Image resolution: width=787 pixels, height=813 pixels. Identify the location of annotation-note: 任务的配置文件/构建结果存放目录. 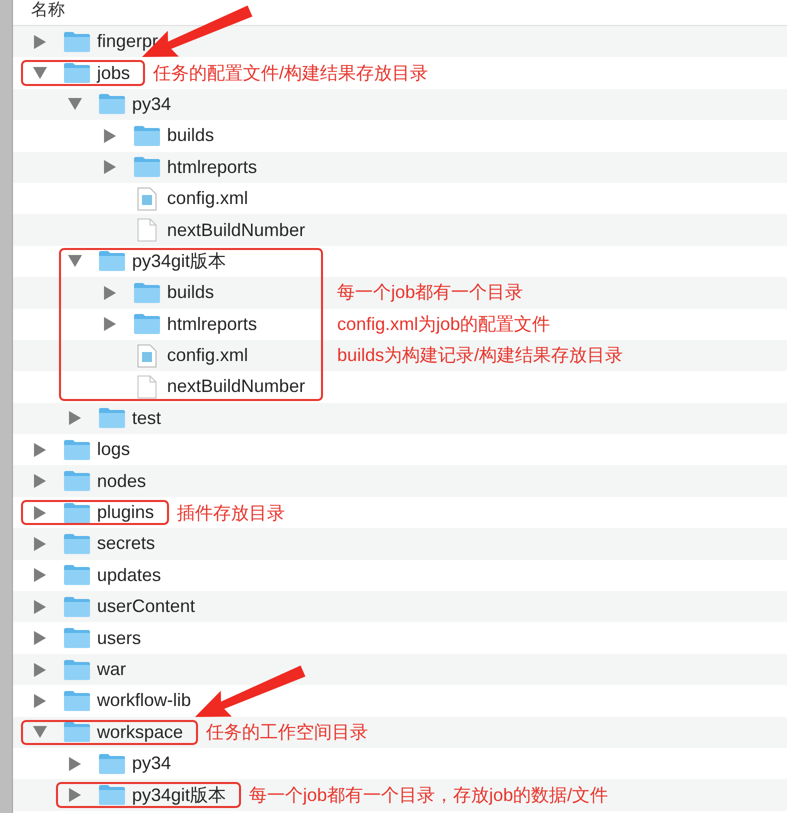
(290, 74).